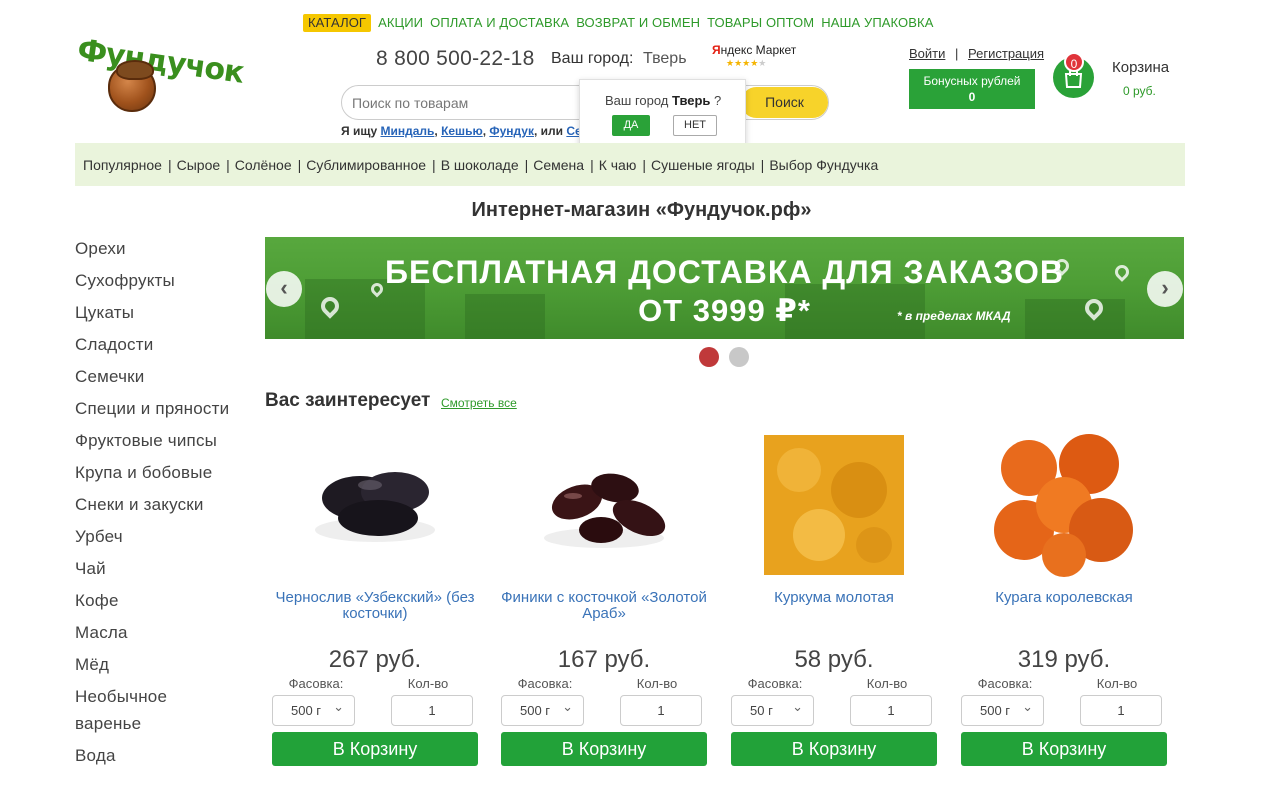 This screenshot has width=1283, height=796. What do you see at coordinates (724, 357) in the screenshot?
I see `banner-pagination` at bounding box center [724, 357].